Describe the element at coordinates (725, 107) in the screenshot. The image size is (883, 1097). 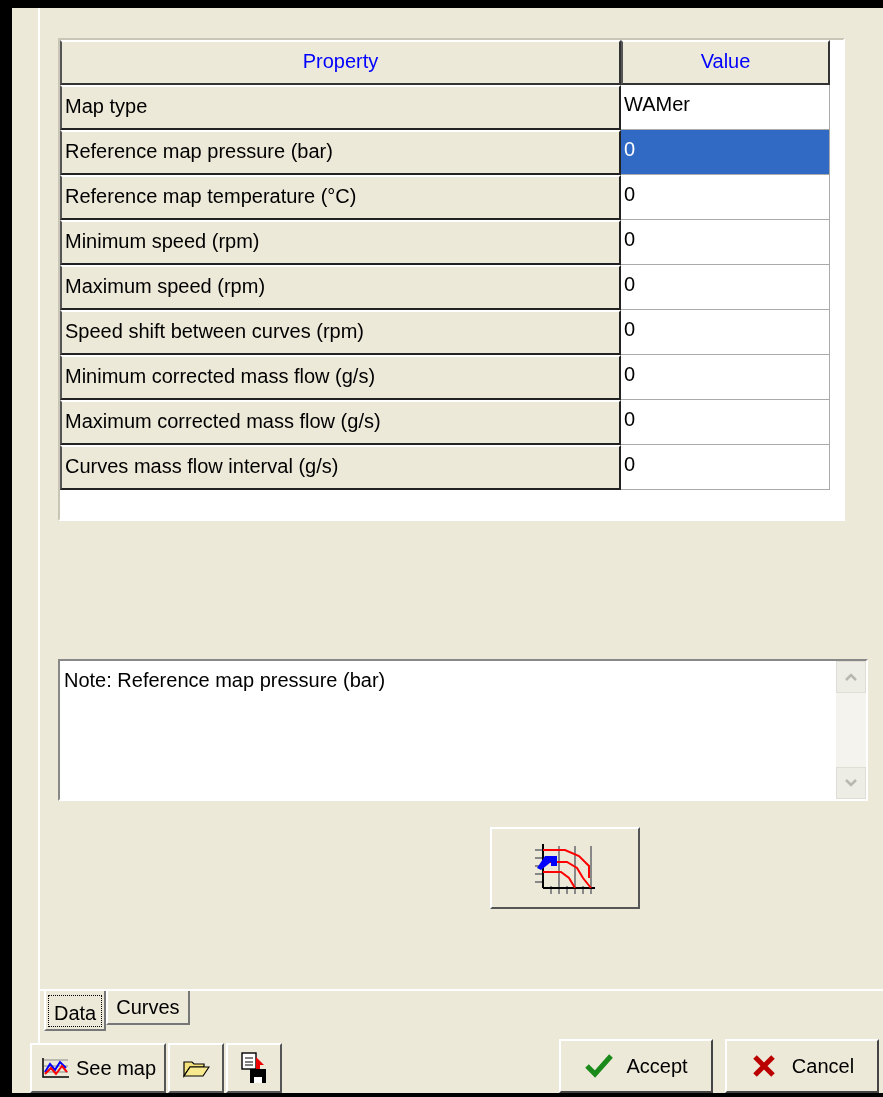
I see `value-cell: WAMer` at that location.